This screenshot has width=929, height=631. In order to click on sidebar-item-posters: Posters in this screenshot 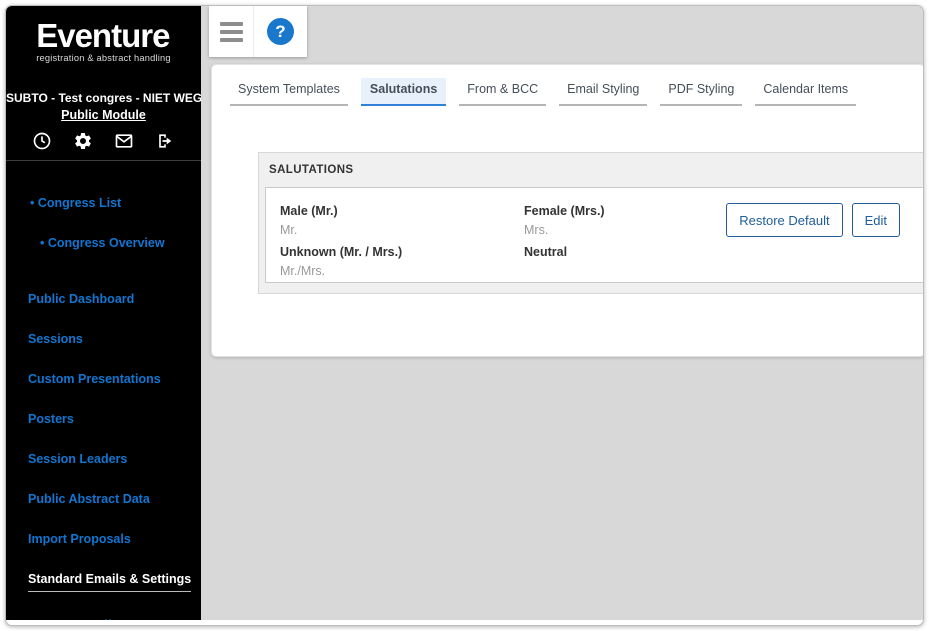, I will do `click(110, 419)`.